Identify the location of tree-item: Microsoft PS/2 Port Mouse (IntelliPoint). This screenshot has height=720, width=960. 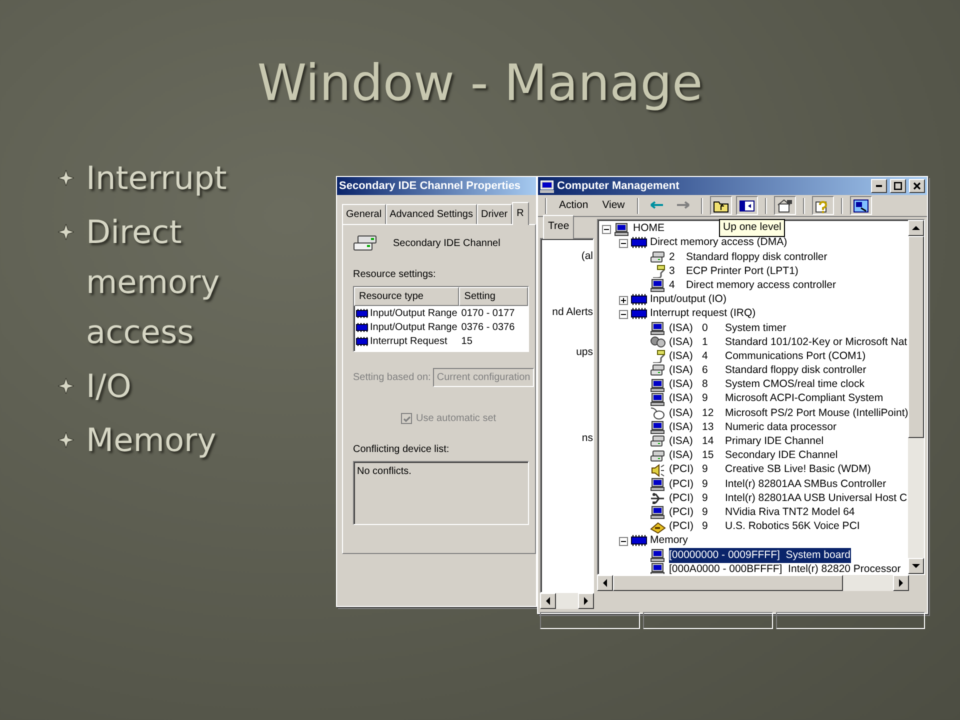
(816, 414).